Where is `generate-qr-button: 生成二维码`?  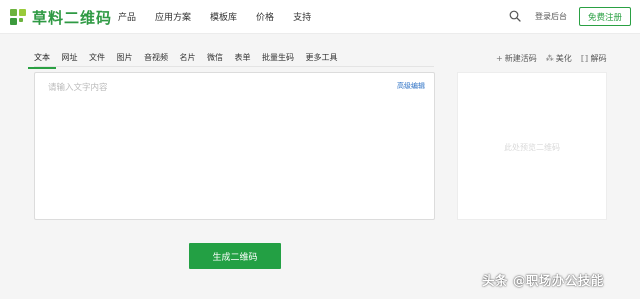
generate-qr-button: 生成二维码 is located at coordinates (235, 256).